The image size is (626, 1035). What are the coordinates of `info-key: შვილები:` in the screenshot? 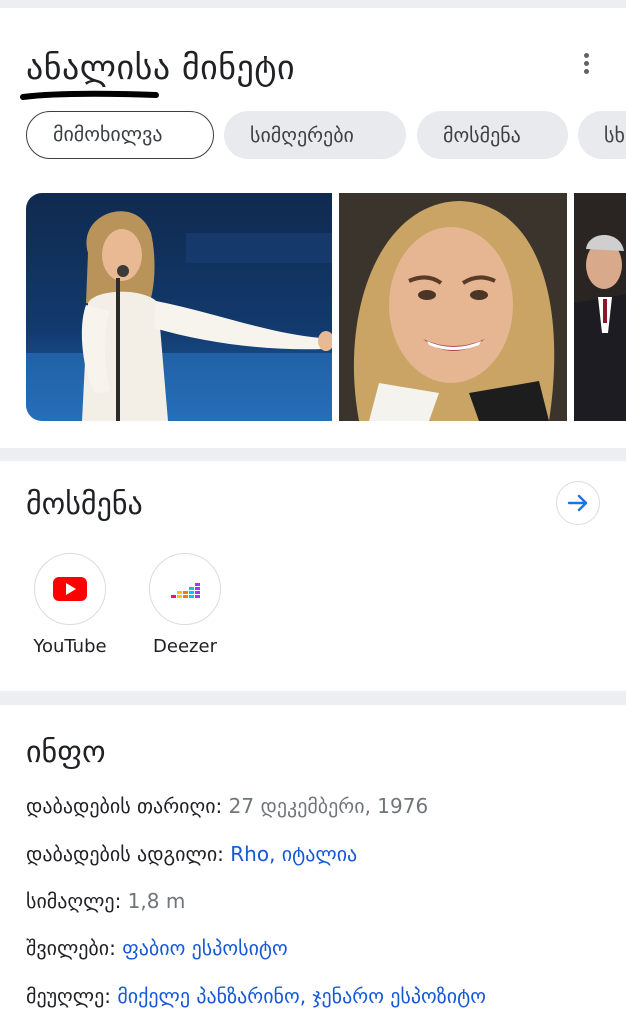 It's located at (71, 948).